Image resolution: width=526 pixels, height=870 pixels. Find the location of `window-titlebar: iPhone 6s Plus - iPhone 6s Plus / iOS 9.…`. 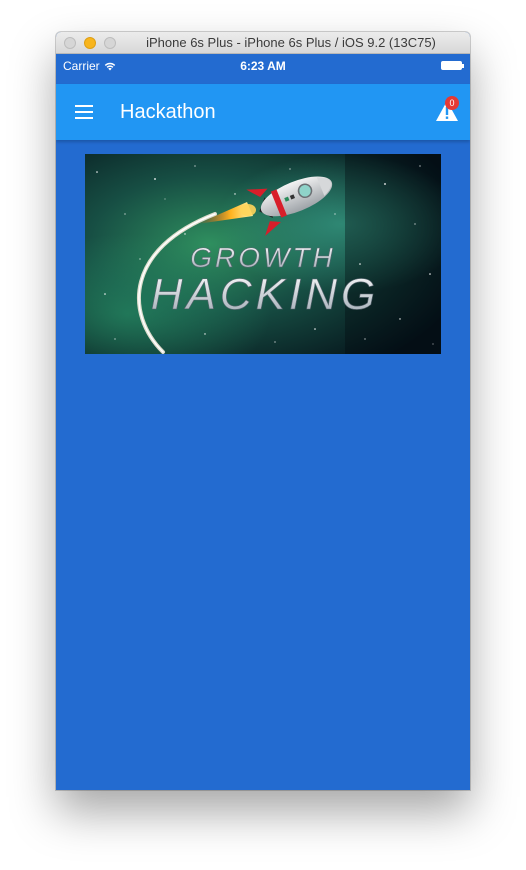

window-titlebar: iPhone 6s Plus - iPhone 6s Plus / iOS 9.… is located at coordinates (263, 43).